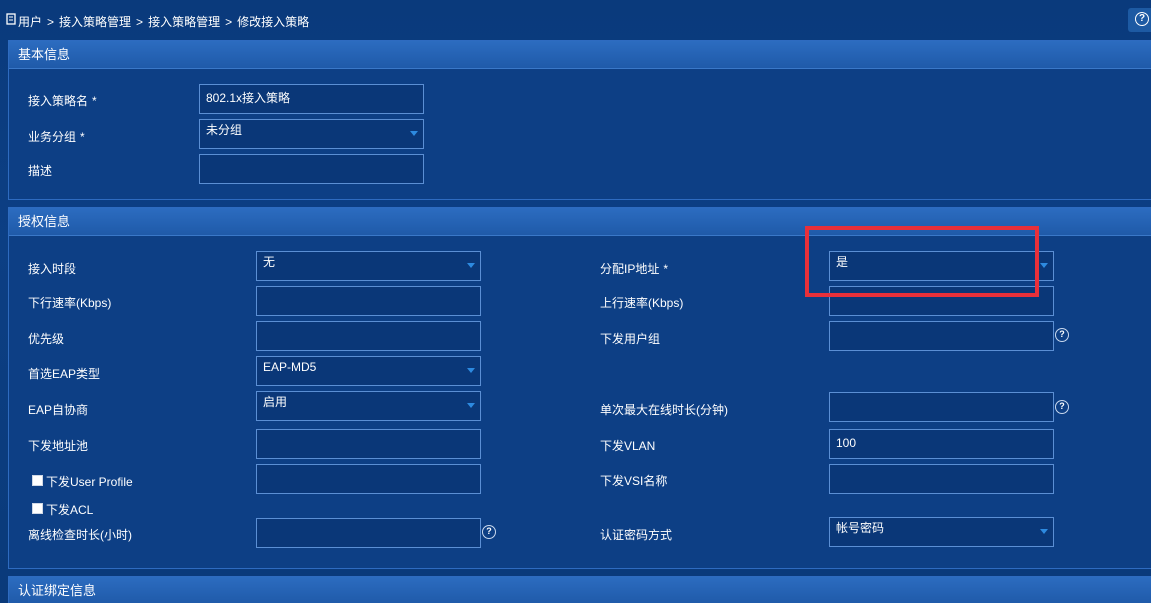  What do you see at coordinates (368, 301) in the screenshot?
I see `downlink-rate-input` at bounding box center [368, 301].